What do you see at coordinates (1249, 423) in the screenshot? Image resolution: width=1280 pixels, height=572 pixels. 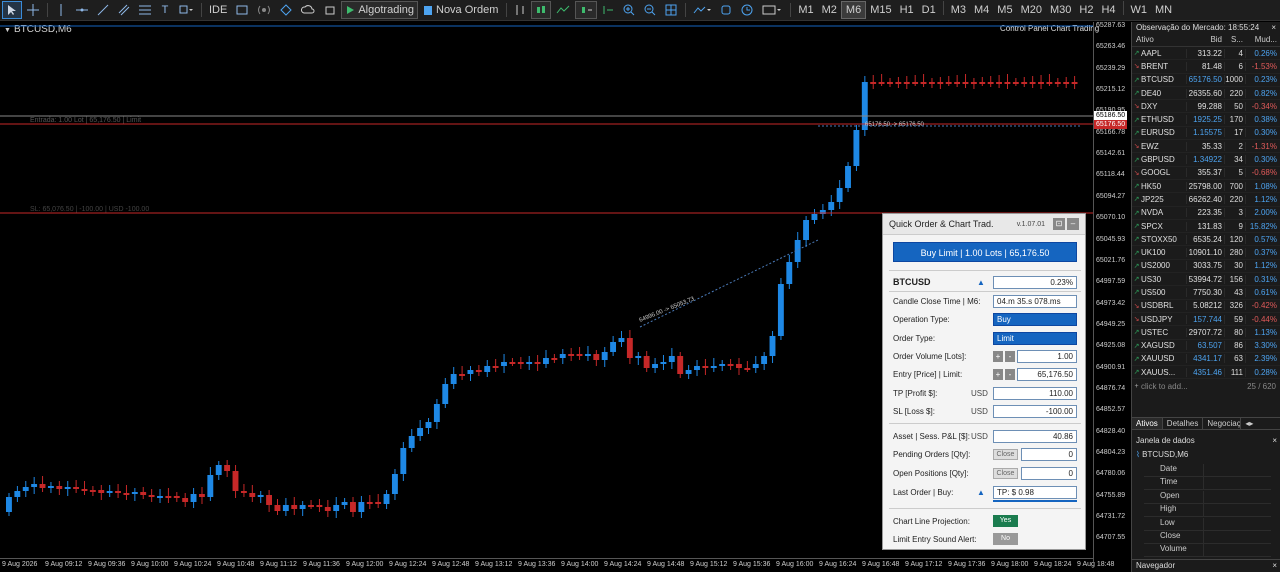 I see `tabs-scroll-icon: ◂▸` at bounding box center [1249, 423].